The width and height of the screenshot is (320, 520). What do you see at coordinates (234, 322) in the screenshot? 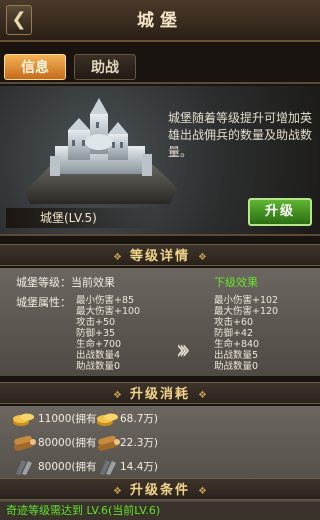
I see `next-stat: 攻击+60` at bounding box center [234, 322].